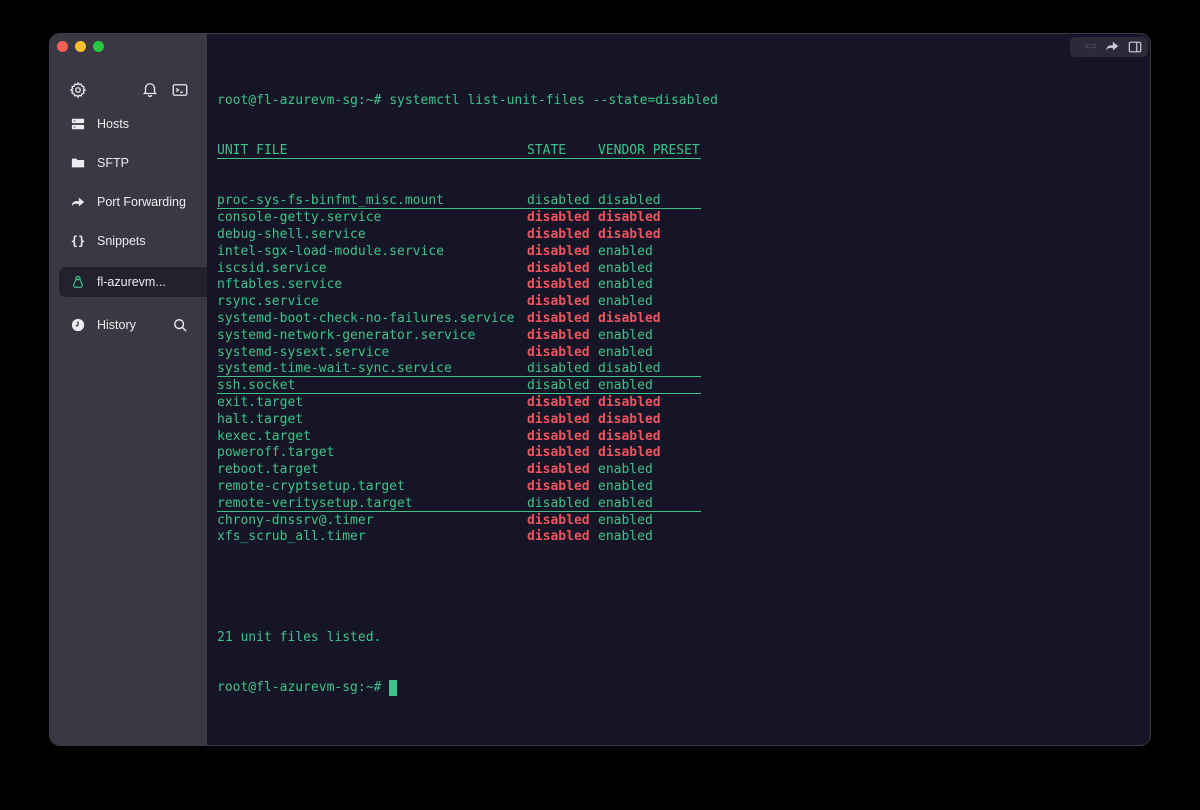  What do you see at coordinates (180, 90) in the screenshot?
I see `terminal-icon` at bounding box center [180, 90].